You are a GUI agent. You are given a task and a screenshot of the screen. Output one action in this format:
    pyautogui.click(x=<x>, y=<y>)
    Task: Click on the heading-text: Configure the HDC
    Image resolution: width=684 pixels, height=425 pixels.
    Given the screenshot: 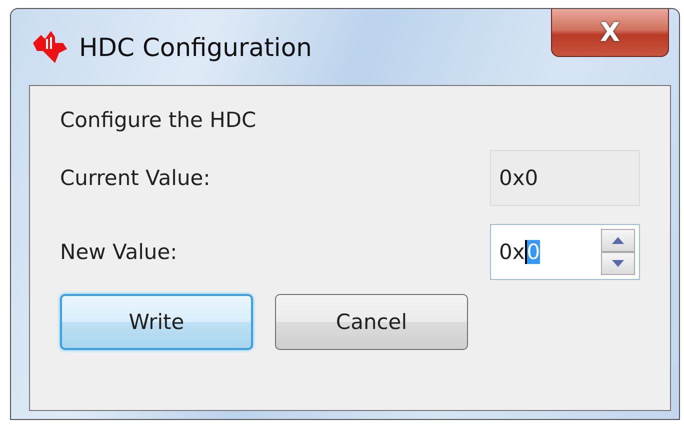 What is the action you would take?
    pyautogui.click(x=159, y=120)
    